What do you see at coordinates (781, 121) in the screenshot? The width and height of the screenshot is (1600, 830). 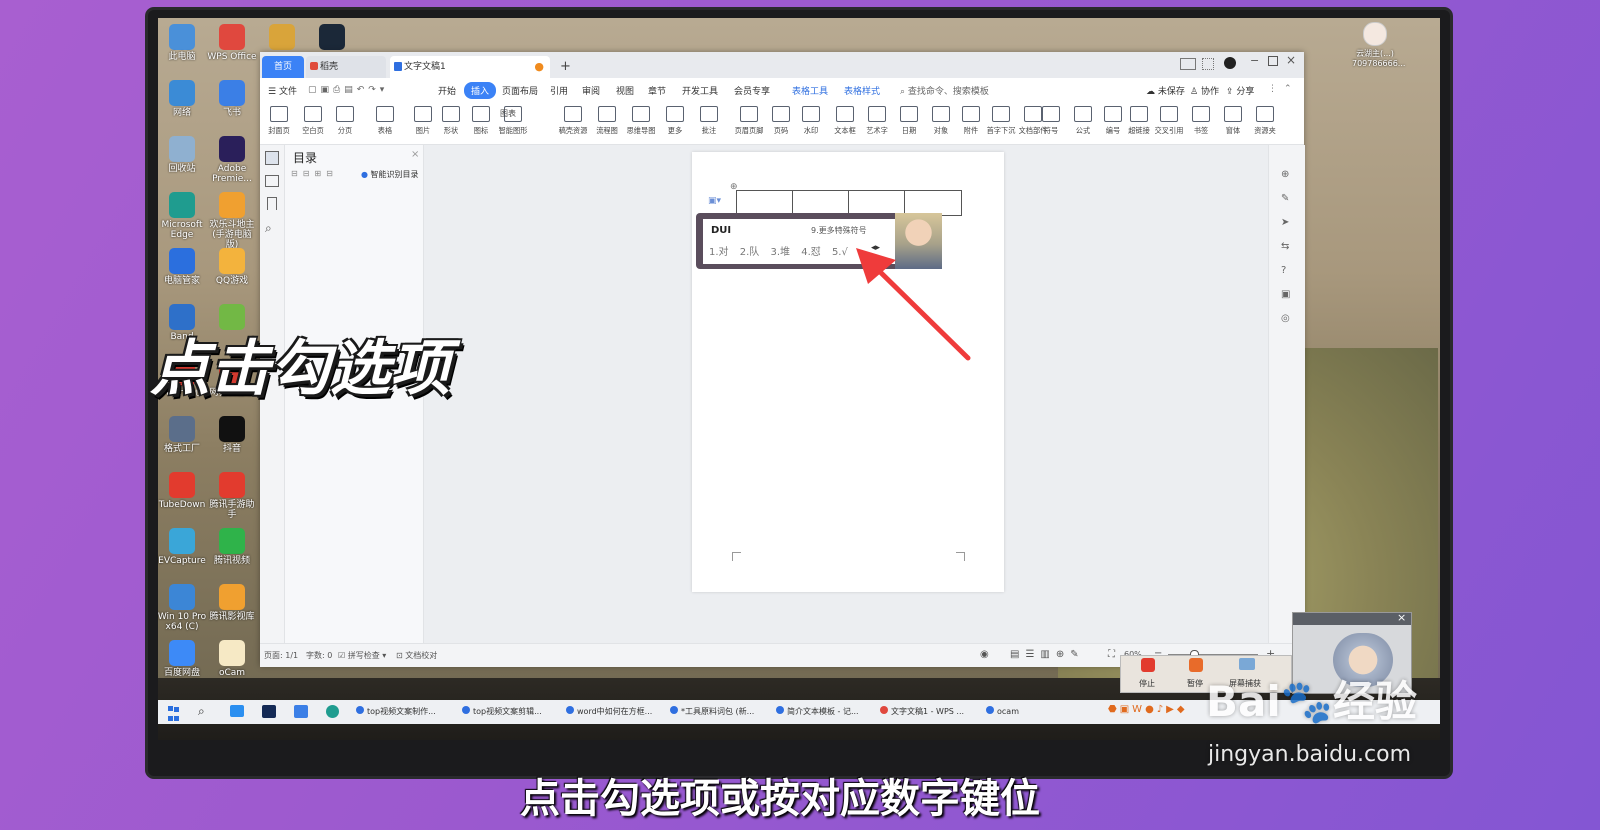 I see `ribbon-button: 页码` at bounding box center [781, 121].